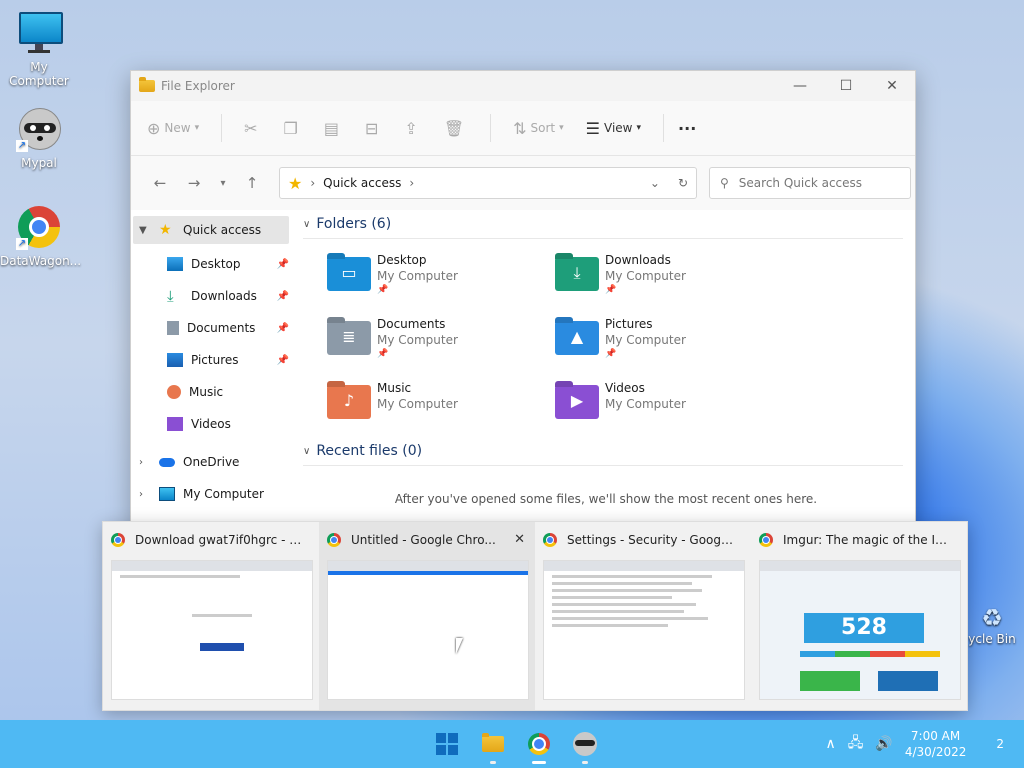 The image size is (1024, 768). I want to click on share-button: ⇪, so click(412, 128).